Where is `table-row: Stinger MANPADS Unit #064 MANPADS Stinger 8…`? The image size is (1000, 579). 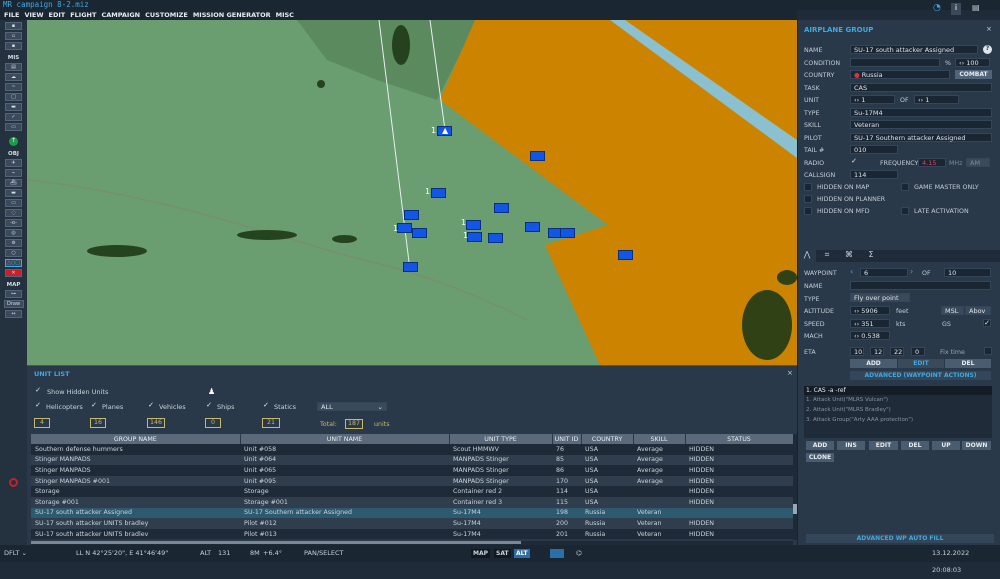
table-row: Stinger MANPADS Unit #064 MANPADS Stinger 8… is located at coordinates (412, 460).